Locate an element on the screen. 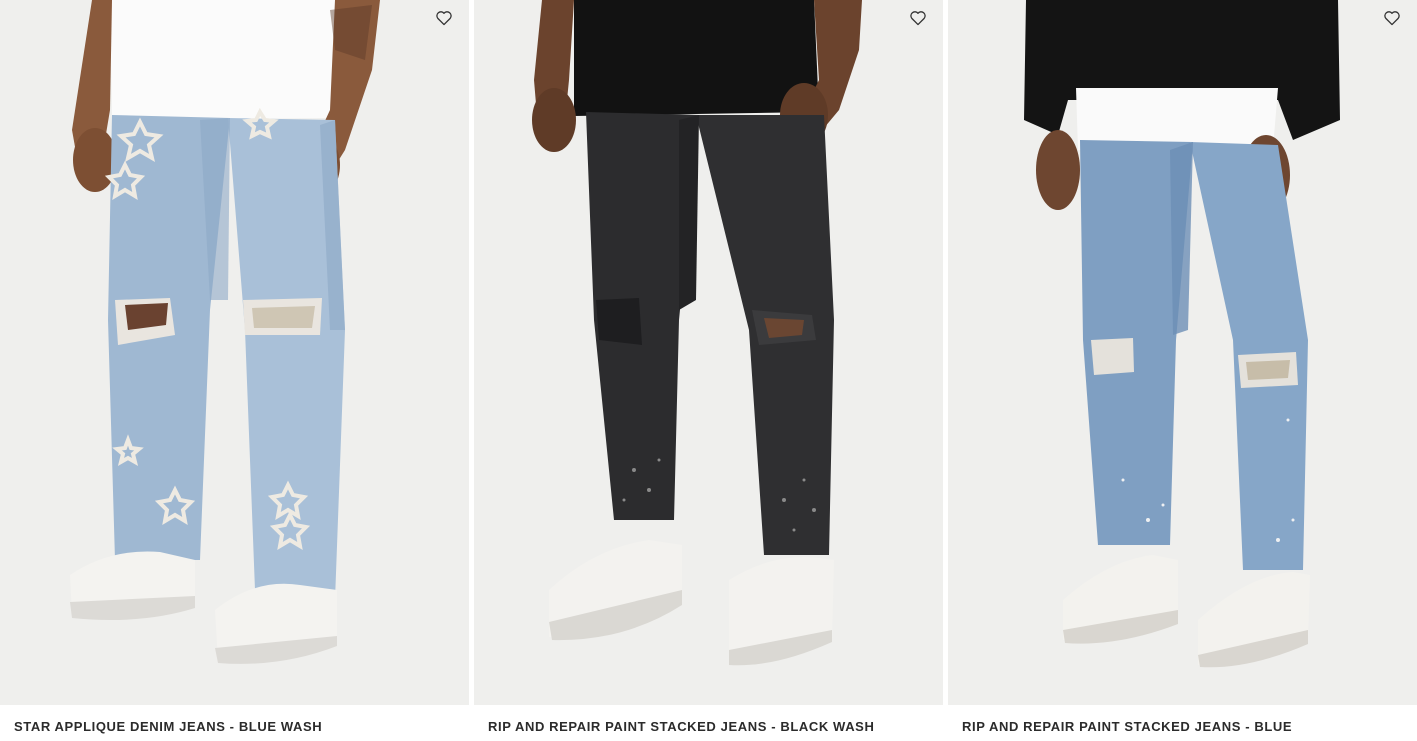 The height and width of the screenshot is (741, 1417). product-title: STAR APPLIQUE DENIM JEANS - BLUE WASH is located at coordinates (168, 726).